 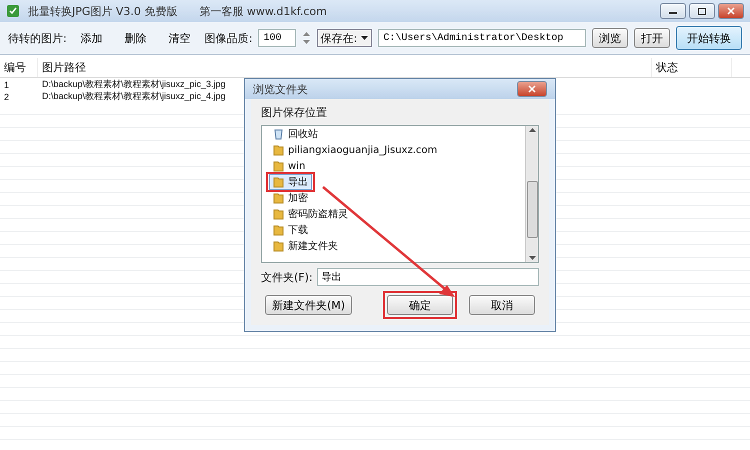 What do you see at coordinates (289, 166) in the screenshot?
I see `folder-item: win` at bounding box center [289, 166].